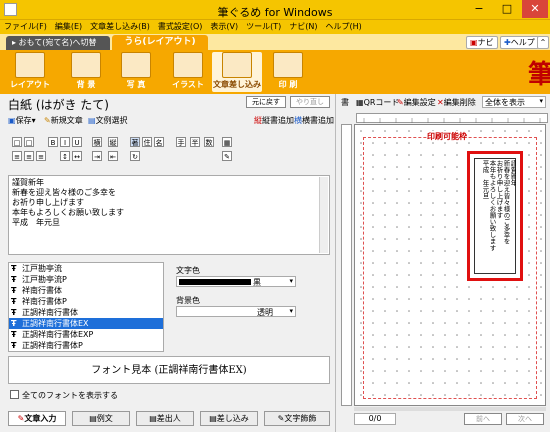  I want to click on indent-icon: ⇥, so click(97, 156).